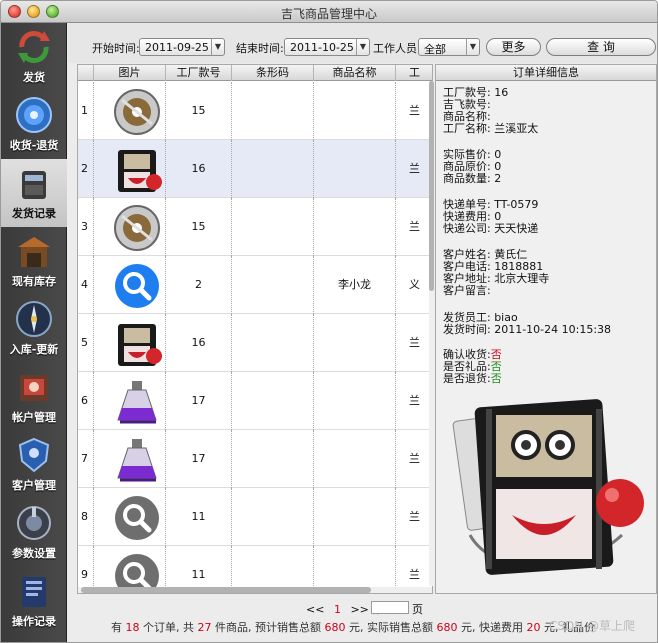 This screenshot has width=658, height=643. What do you see at coordinates (34, 455) in the screenshot?
I see `customer-shield-icon` at bounding box center [34, 455].